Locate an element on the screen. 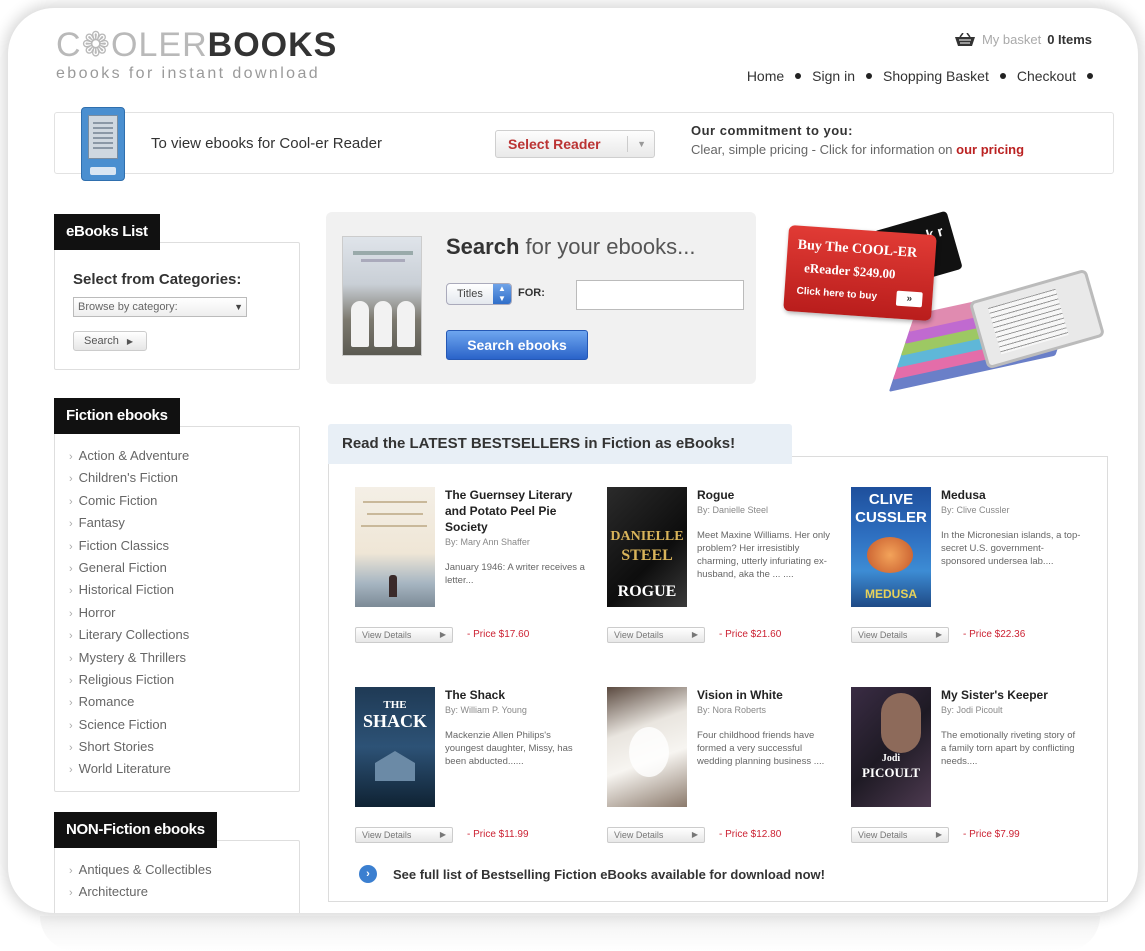 This screenshot has height=951, width=1145. category-select: Browse by category: ▼ is located at coordinates (160, 307).